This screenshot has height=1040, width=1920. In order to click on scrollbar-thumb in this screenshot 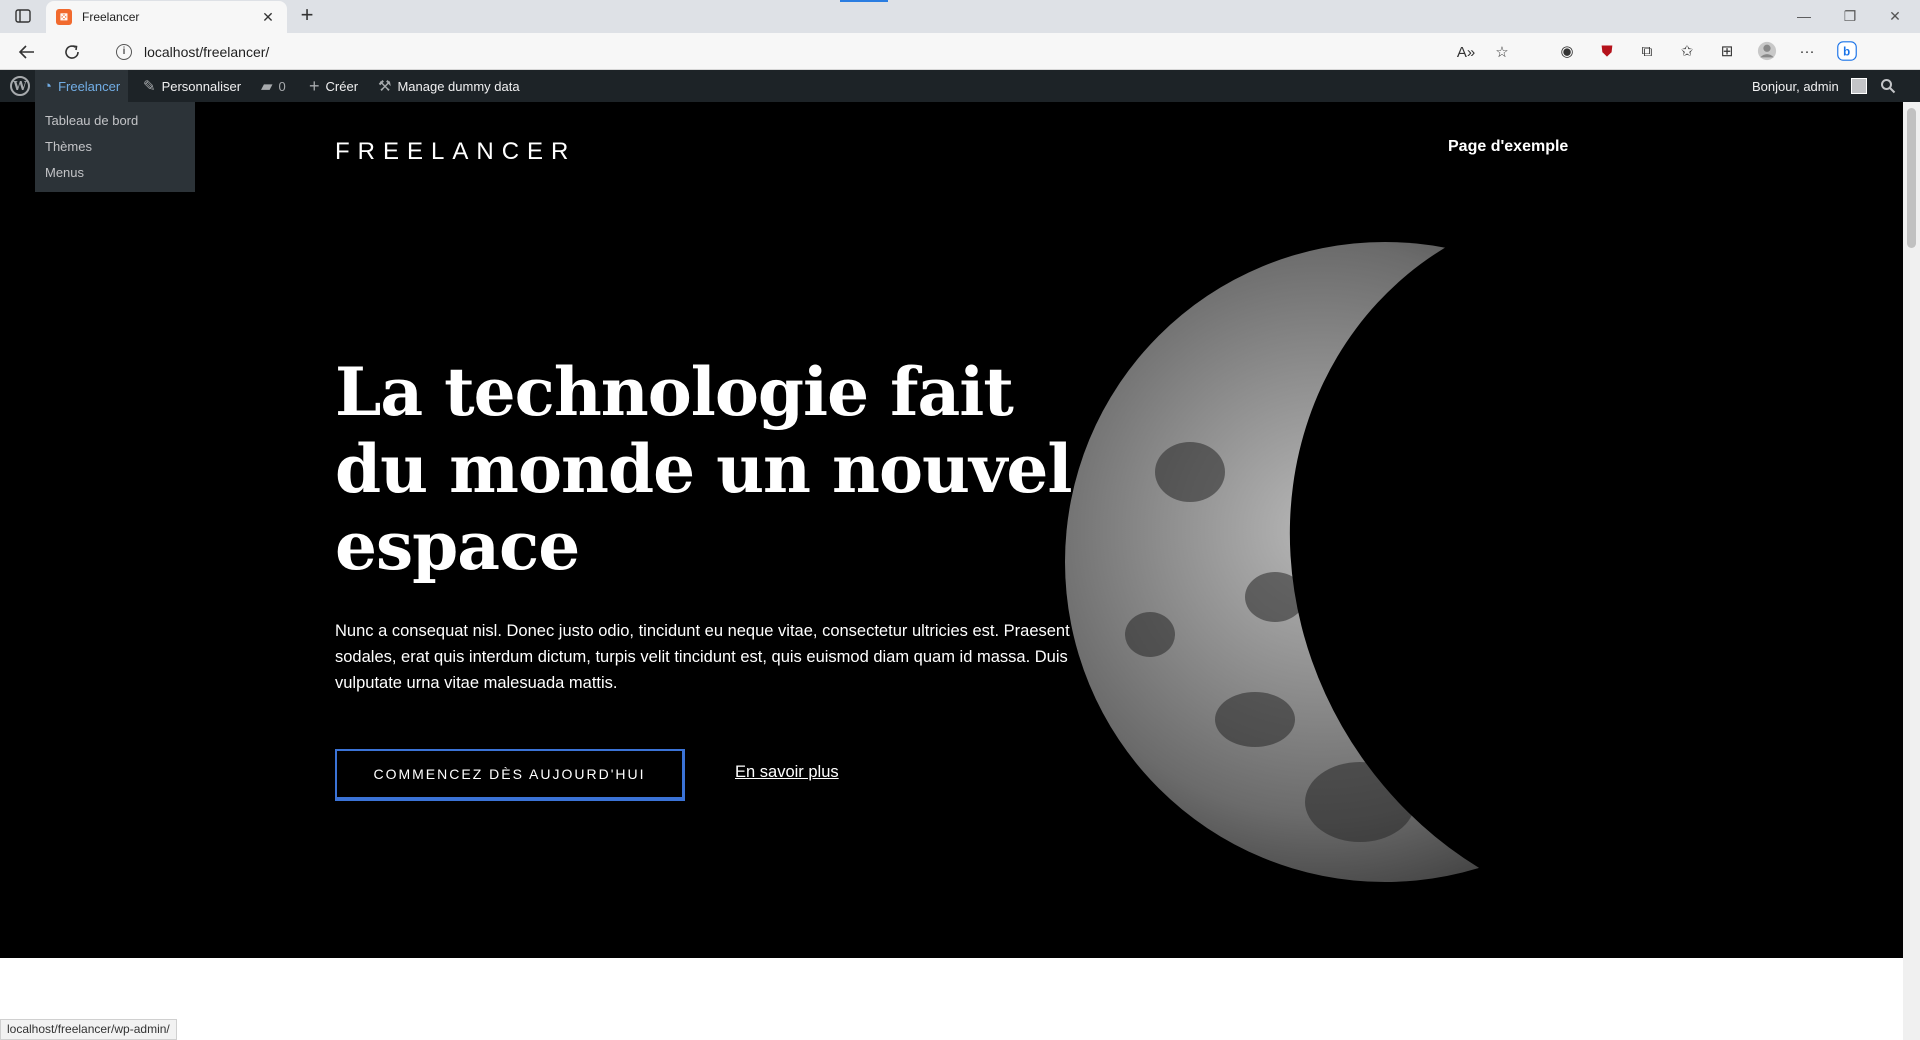, I will do `click(1911, 178)`.